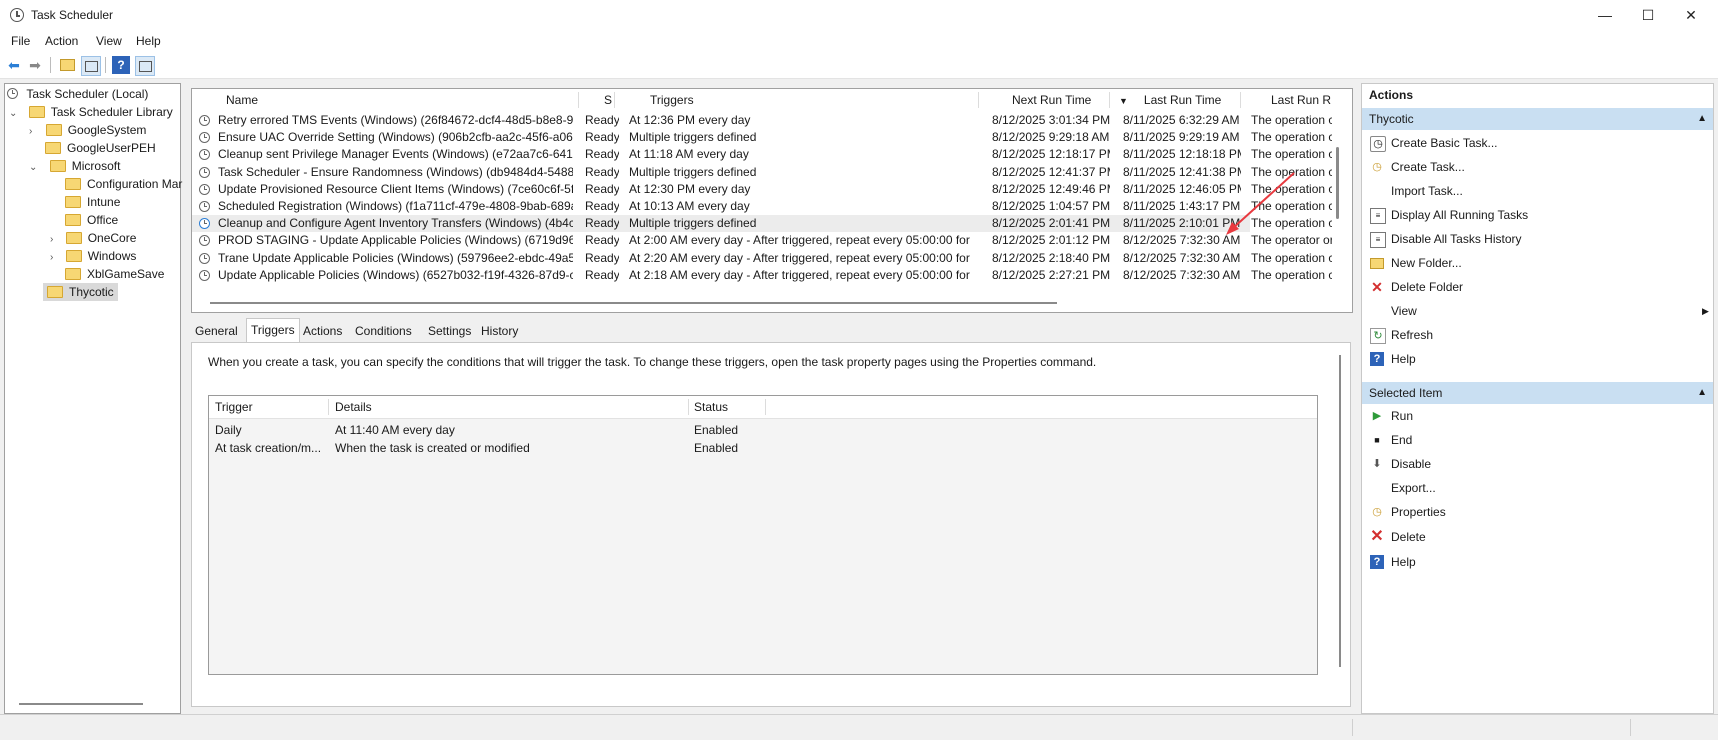  Describe the element at coordinates (1524, 562) in the screenshot. I see `action-help-selected: ? Help` at that location.